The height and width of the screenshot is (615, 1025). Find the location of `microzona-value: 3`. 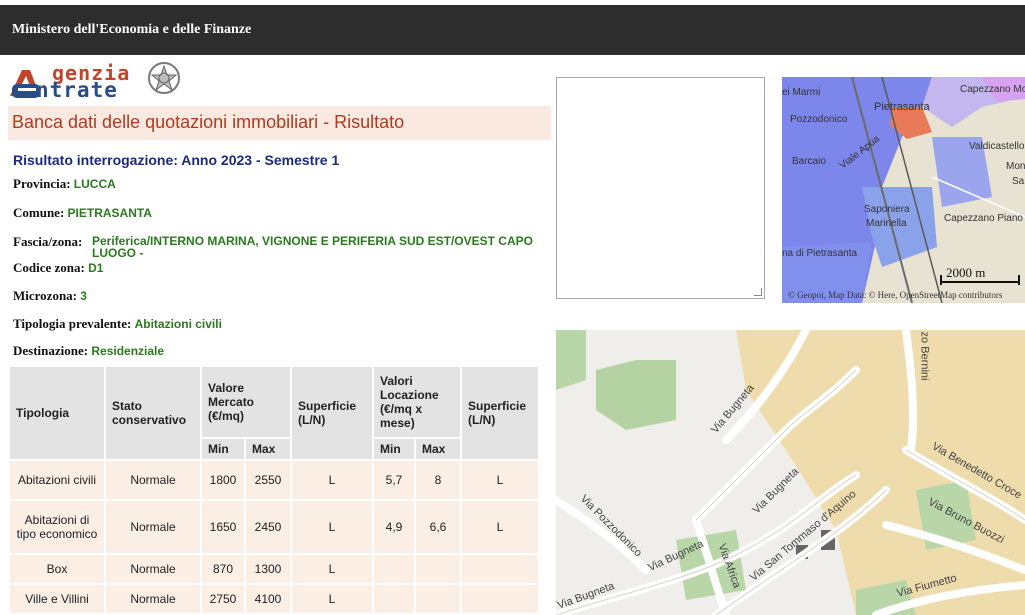

microzona-value: 3 is located at coordinates (83, 296).